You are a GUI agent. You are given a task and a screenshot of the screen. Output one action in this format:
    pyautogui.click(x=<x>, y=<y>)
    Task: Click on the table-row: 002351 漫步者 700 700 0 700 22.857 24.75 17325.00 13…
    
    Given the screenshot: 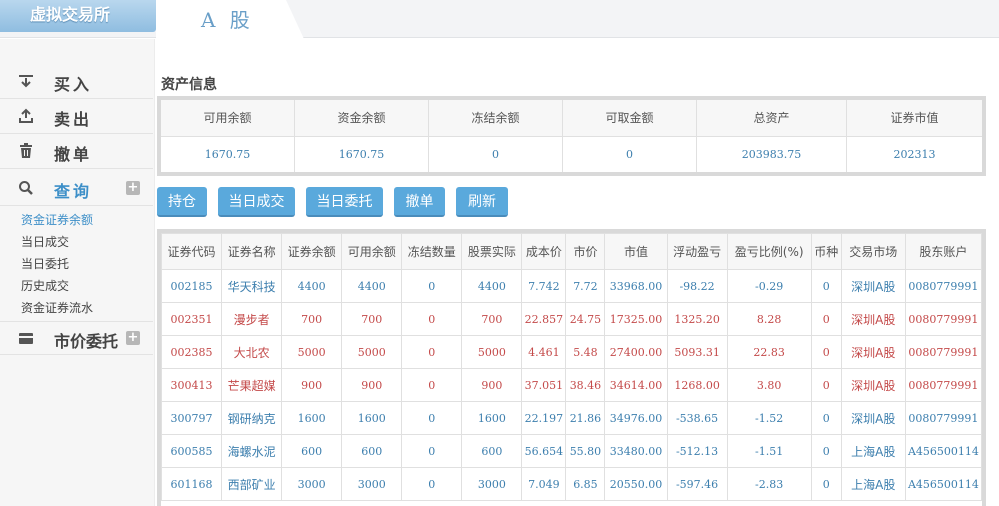 What is the action you would take?
    pyautogui.click(x=571, y=319)
    